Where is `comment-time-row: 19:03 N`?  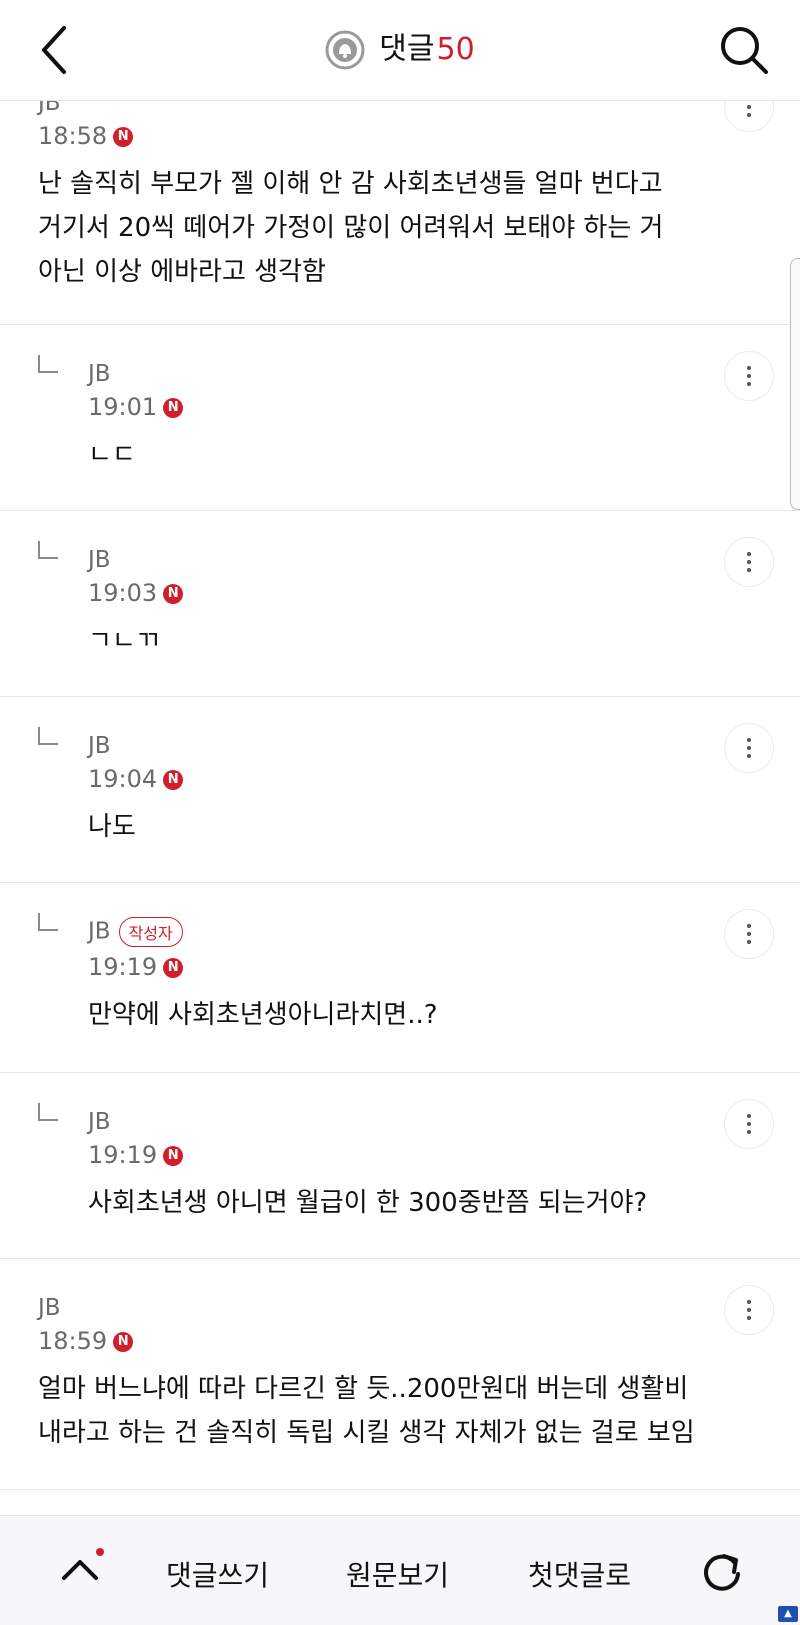 comment-time-row: 19:03 N is located at coordinates (136, 593).